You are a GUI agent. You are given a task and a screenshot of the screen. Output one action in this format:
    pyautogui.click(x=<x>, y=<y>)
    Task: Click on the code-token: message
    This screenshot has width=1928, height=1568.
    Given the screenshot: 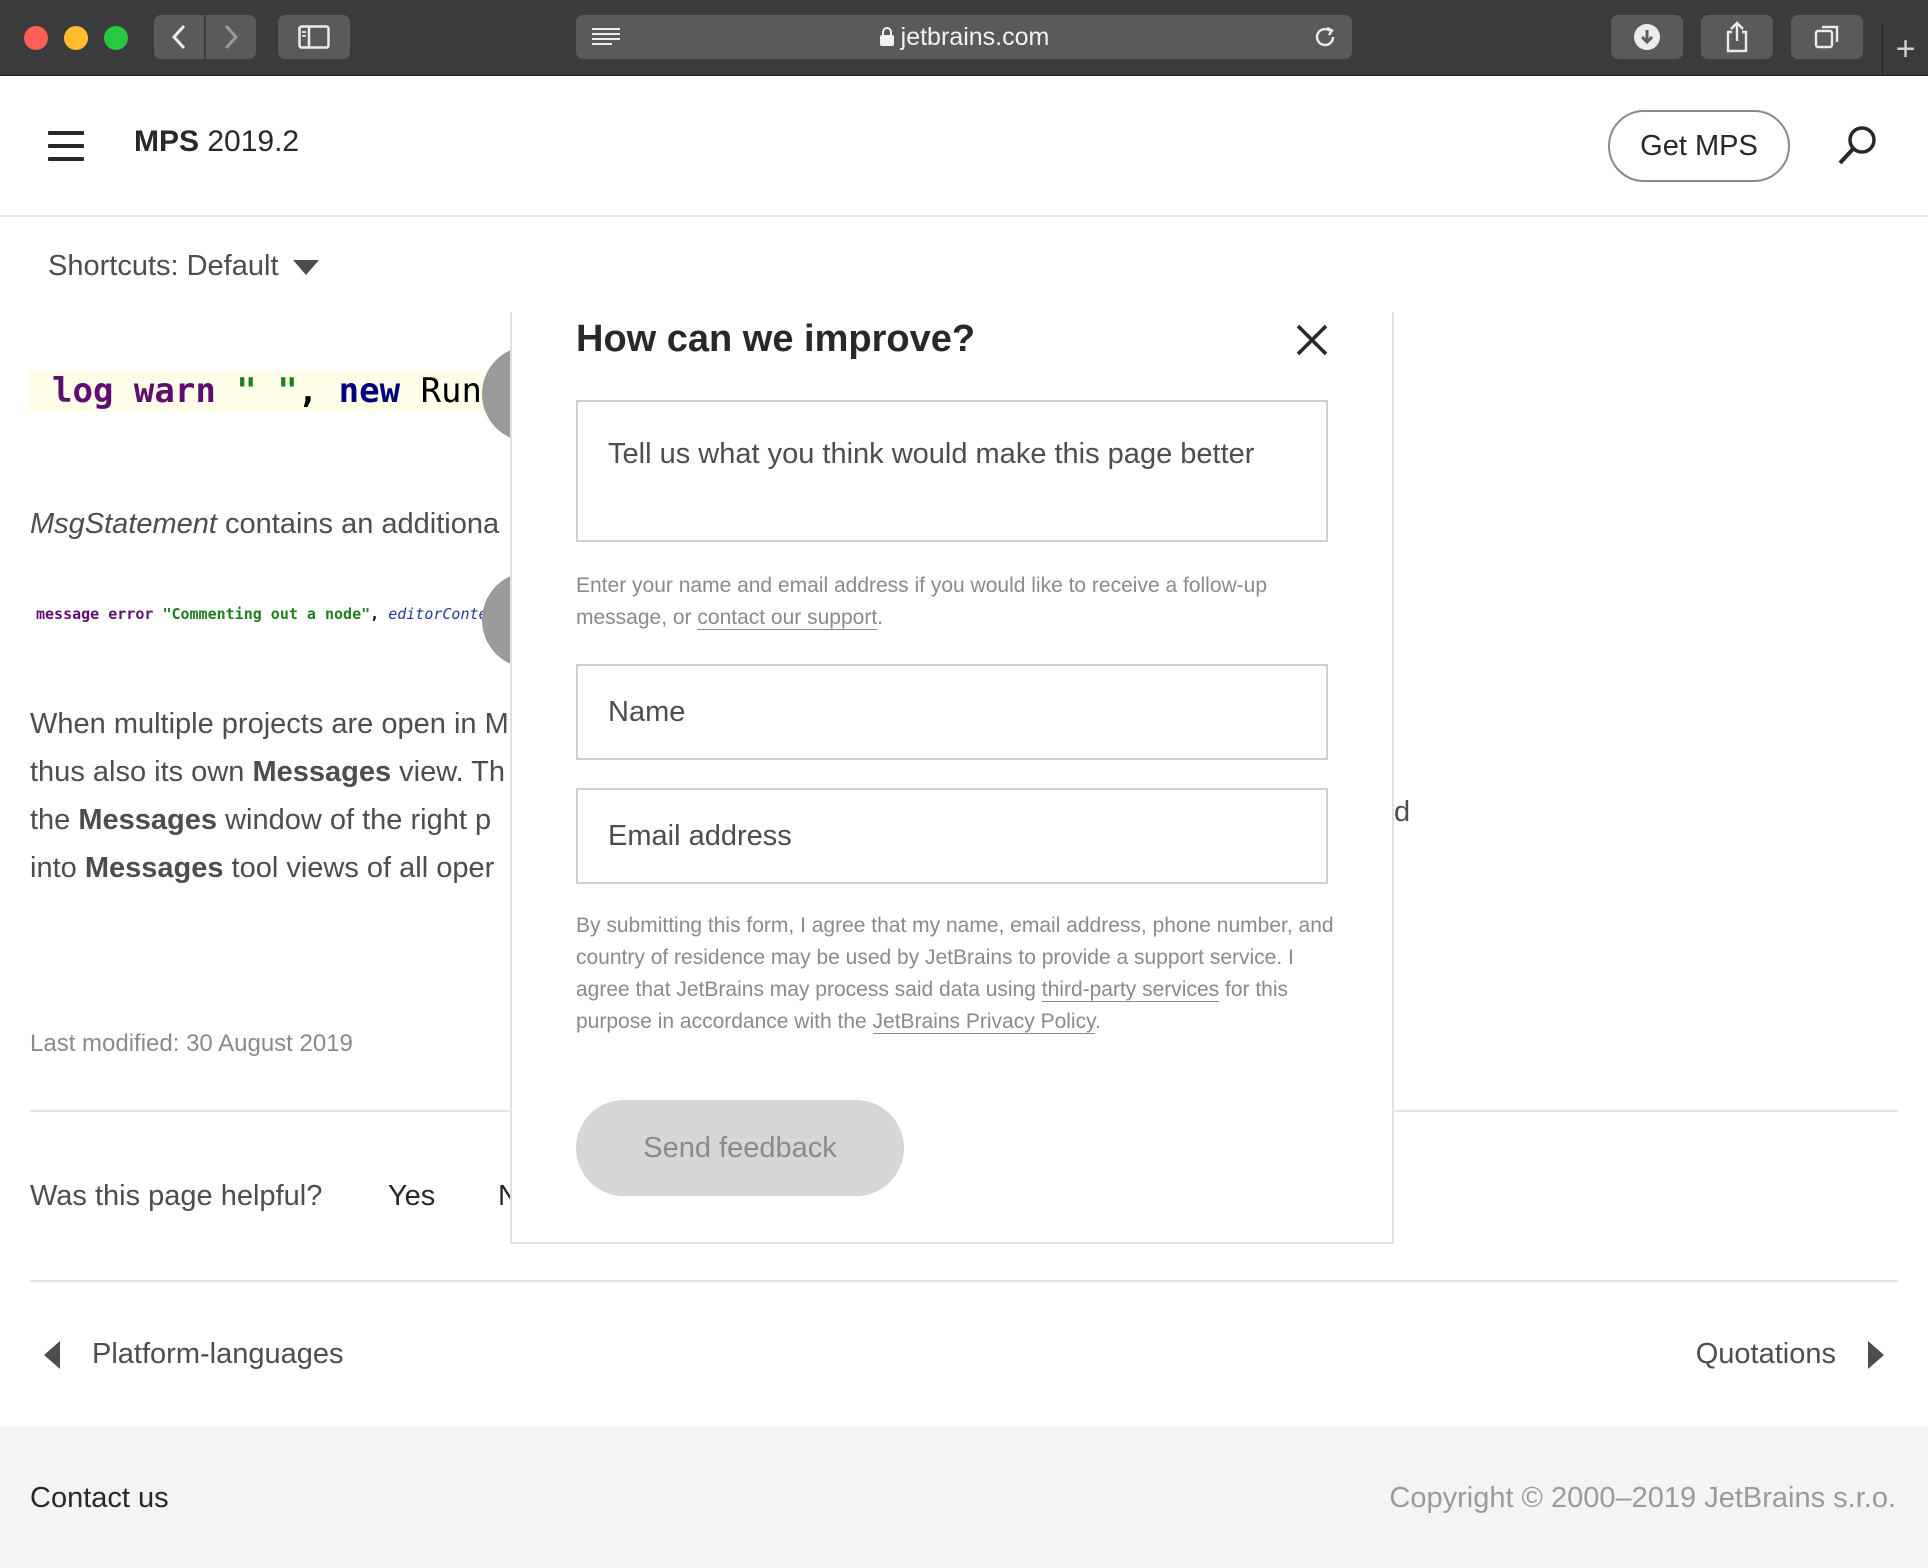 What is the action you would take?
    pyautogui.click(x=68, y=614)
    